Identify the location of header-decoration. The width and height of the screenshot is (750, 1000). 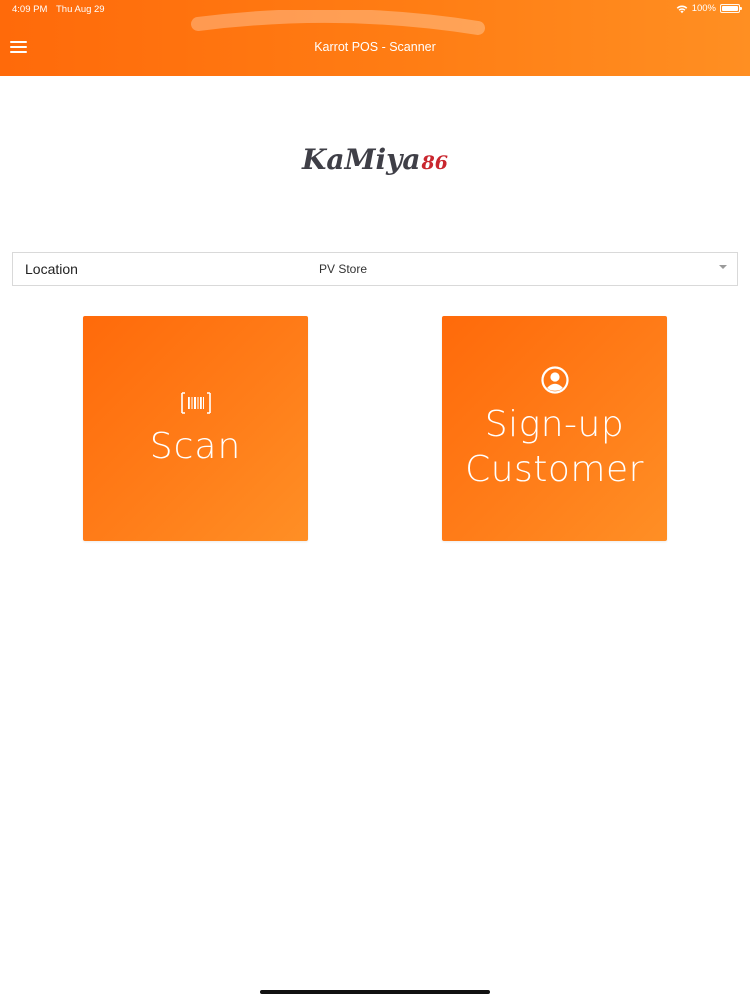
(338, 22).